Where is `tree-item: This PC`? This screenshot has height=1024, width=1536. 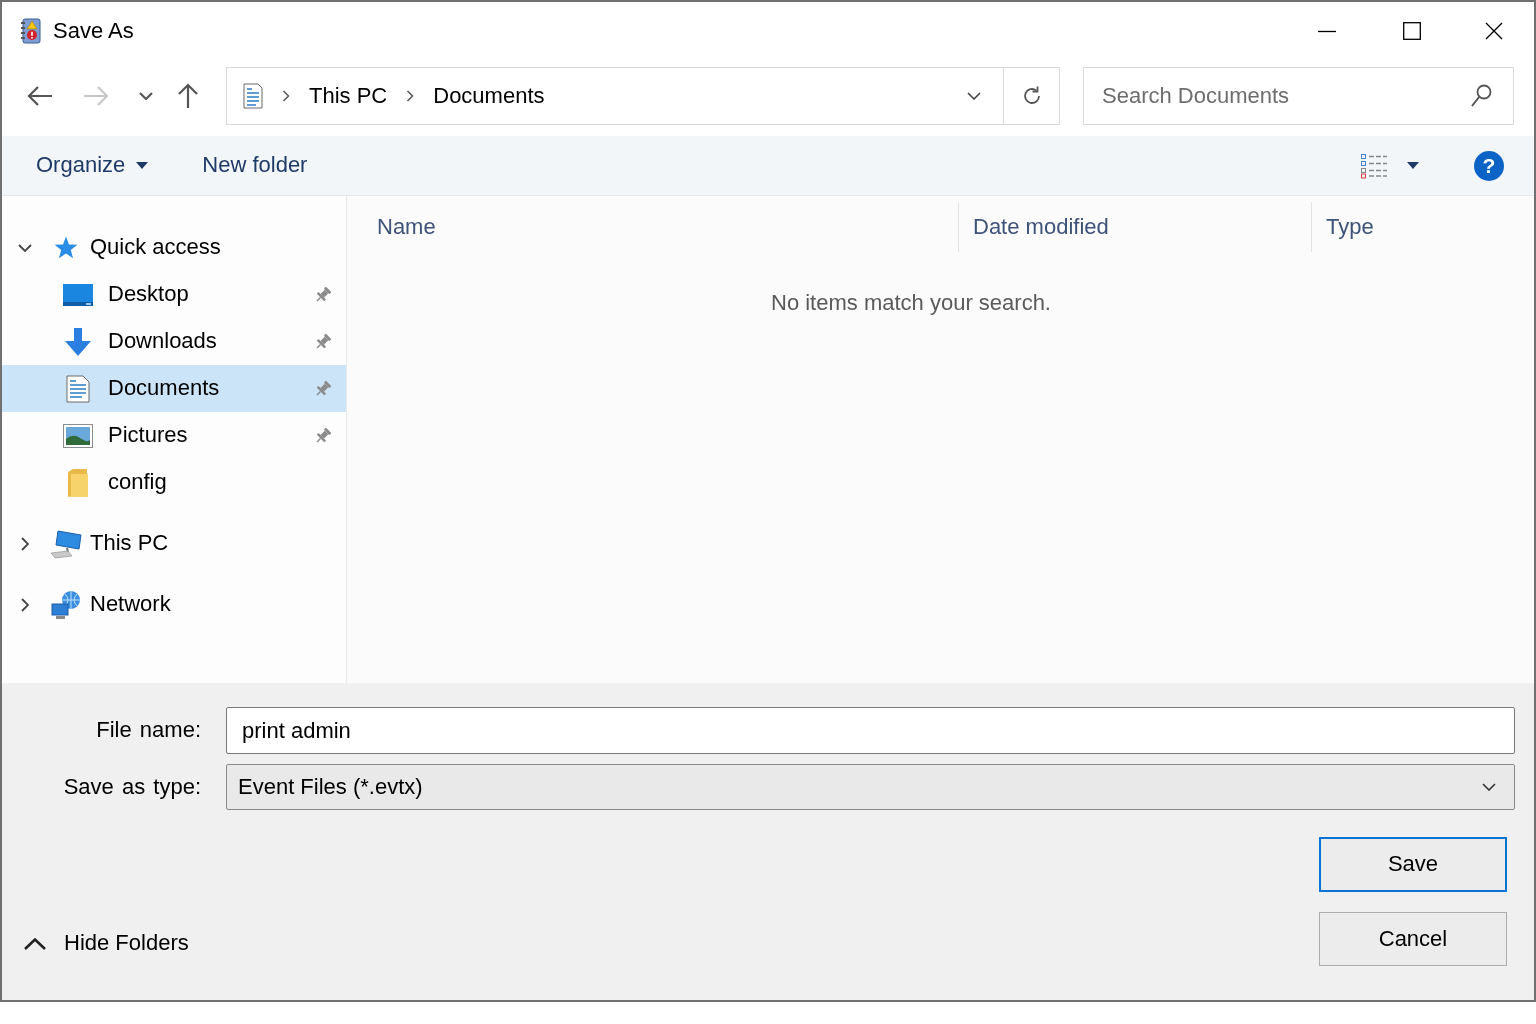 tree-item: This PC is located at coordinates (174, 543).